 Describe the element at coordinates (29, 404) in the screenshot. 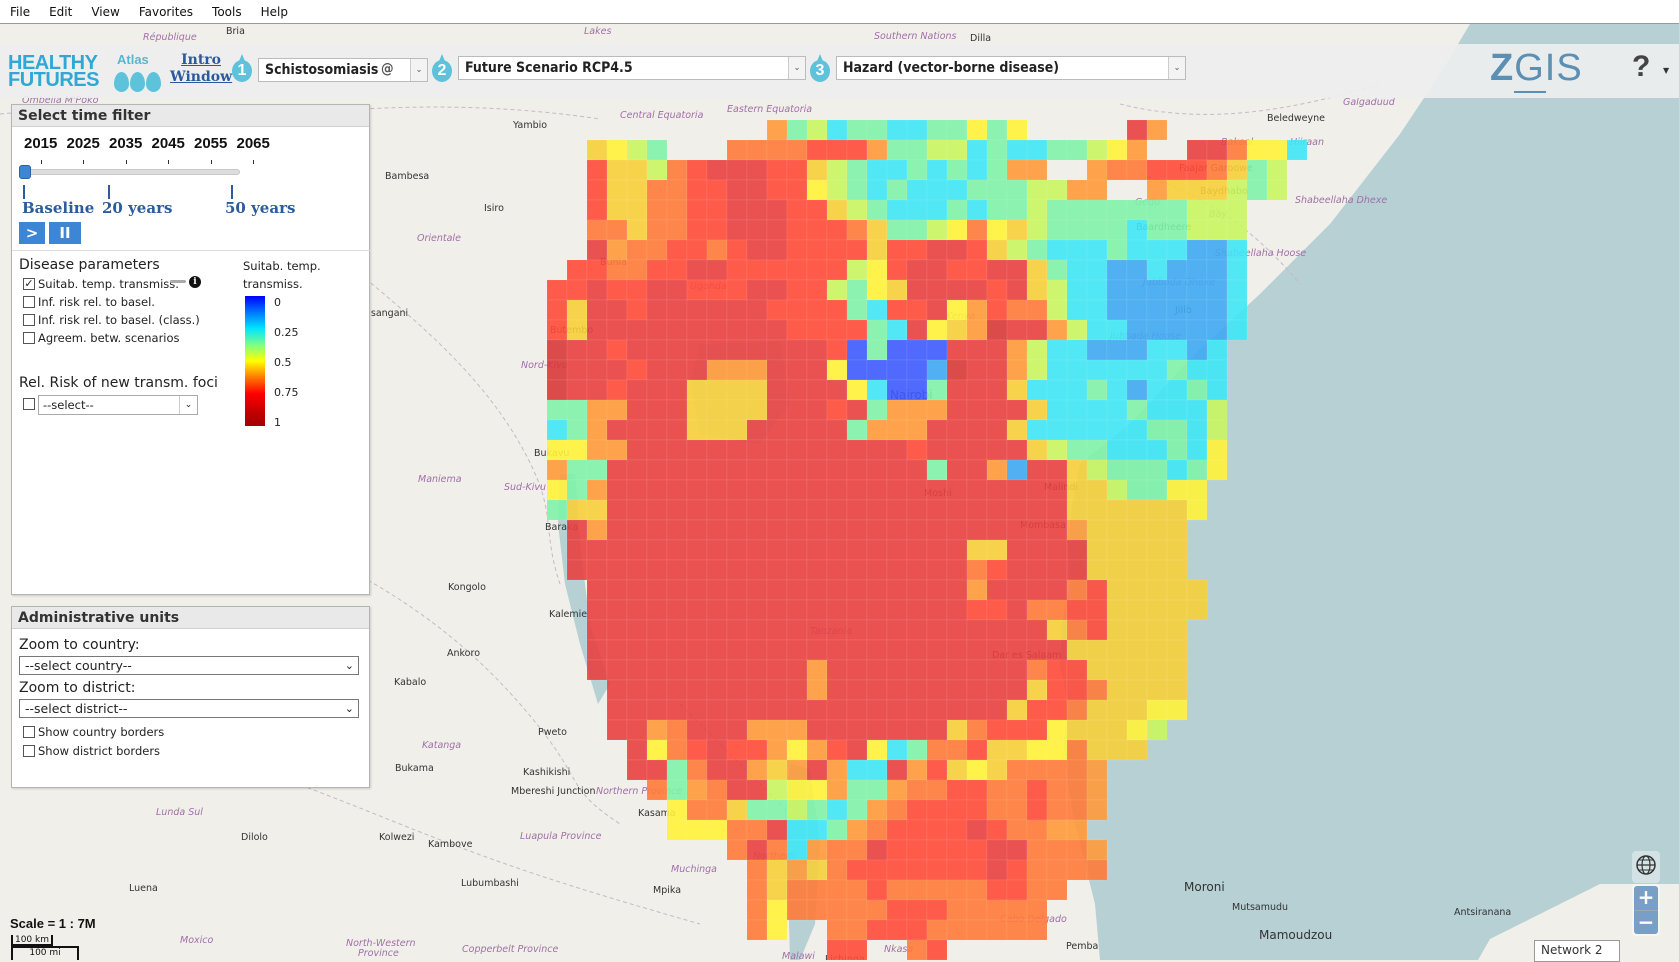

I see `rel-risk-checkbox` at that location.